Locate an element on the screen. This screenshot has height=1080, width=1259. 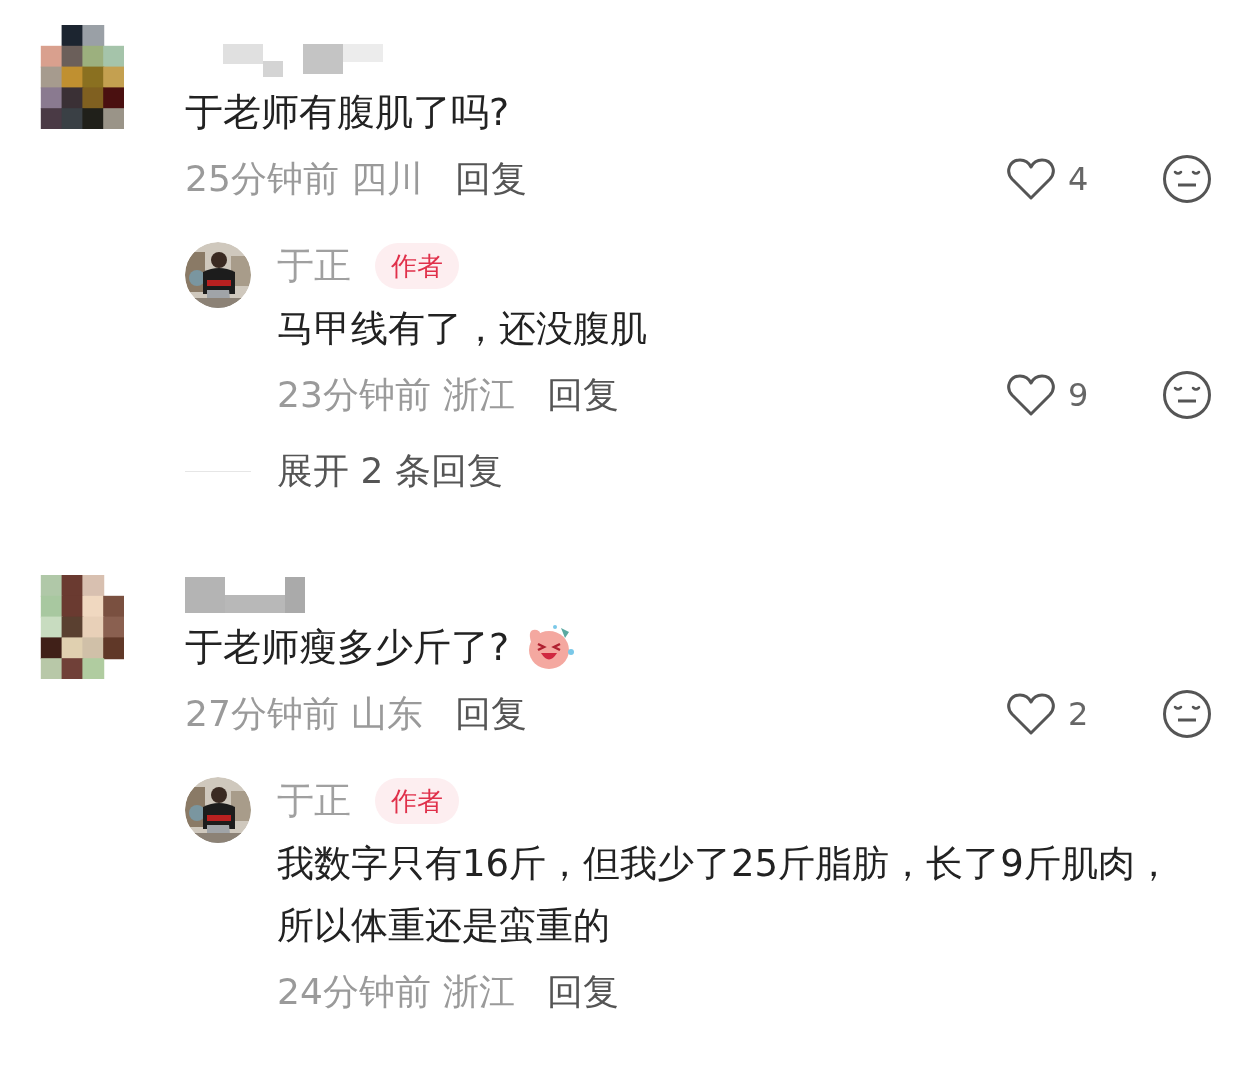
timestamp: 24分钟前 is located at coordinates (354, 992).